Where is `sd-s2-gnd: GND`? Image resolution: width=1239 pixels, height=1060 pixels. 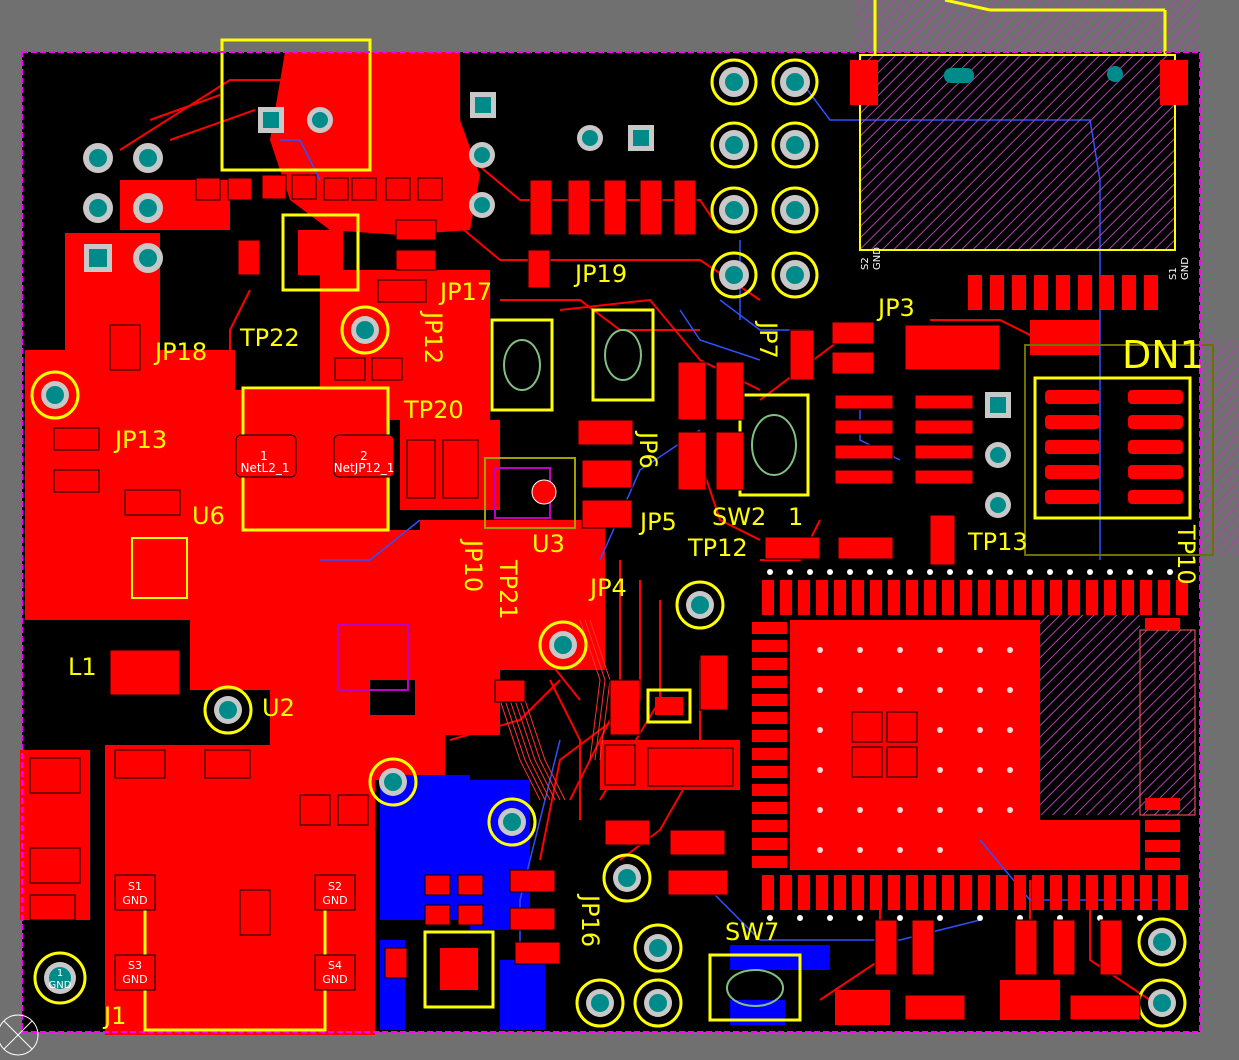
sd-s2-gnd: GND is located at coordinates (877, 258).